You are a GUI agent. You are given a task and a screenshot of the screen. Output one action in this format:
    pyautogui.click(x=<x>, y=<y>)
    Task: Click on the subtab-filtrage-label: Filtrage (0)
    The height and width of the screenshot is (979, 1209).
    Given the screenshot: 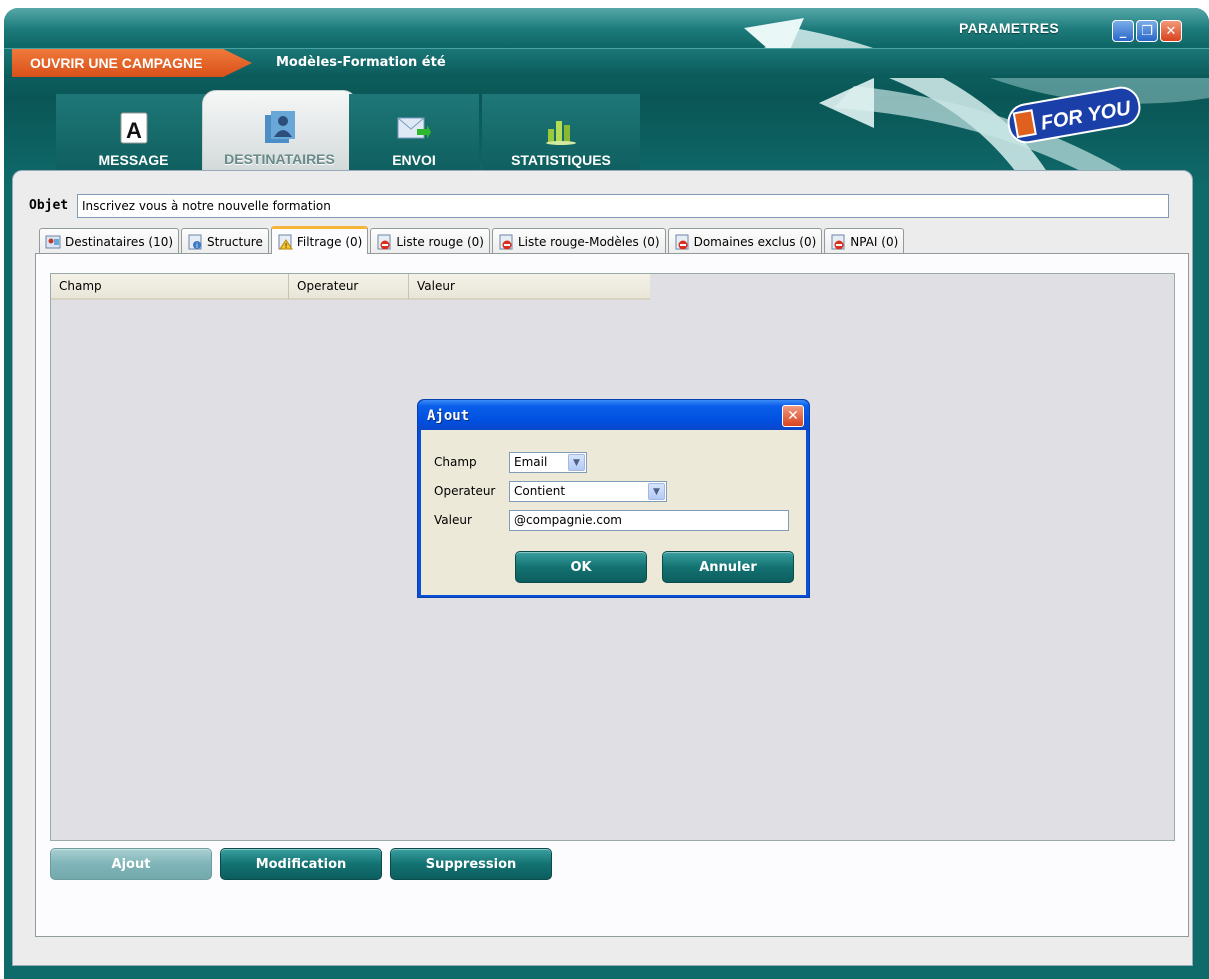 What is the action you would take?
    pyautogui.click(x=329, y=241)
    